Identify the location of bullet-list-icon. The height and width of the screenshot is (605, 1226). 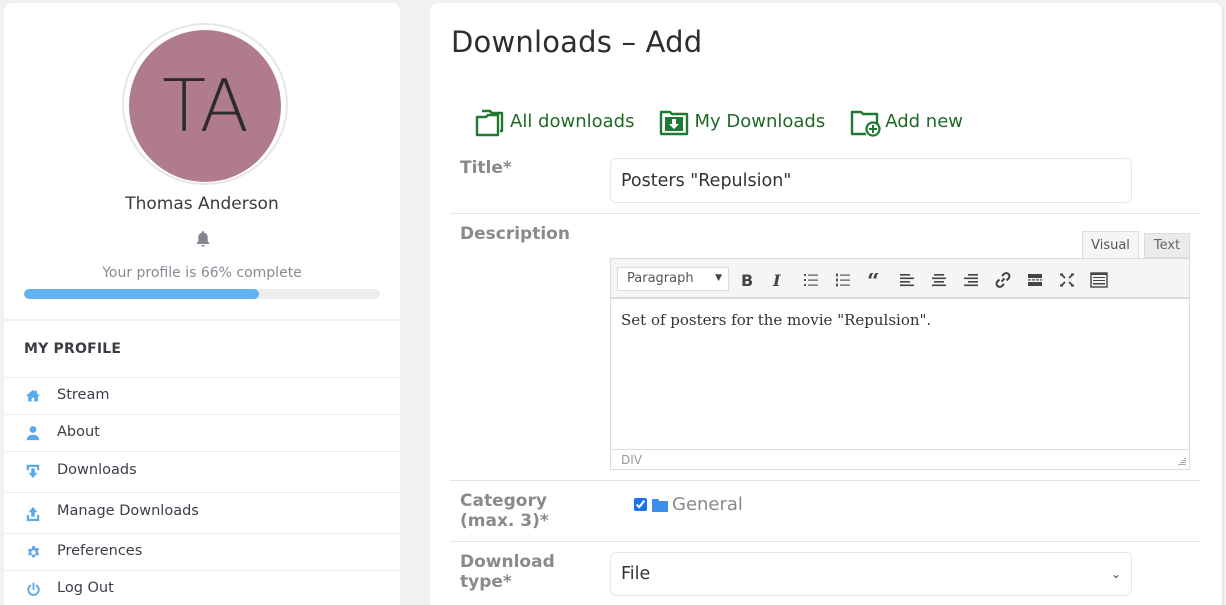
(811, 280).